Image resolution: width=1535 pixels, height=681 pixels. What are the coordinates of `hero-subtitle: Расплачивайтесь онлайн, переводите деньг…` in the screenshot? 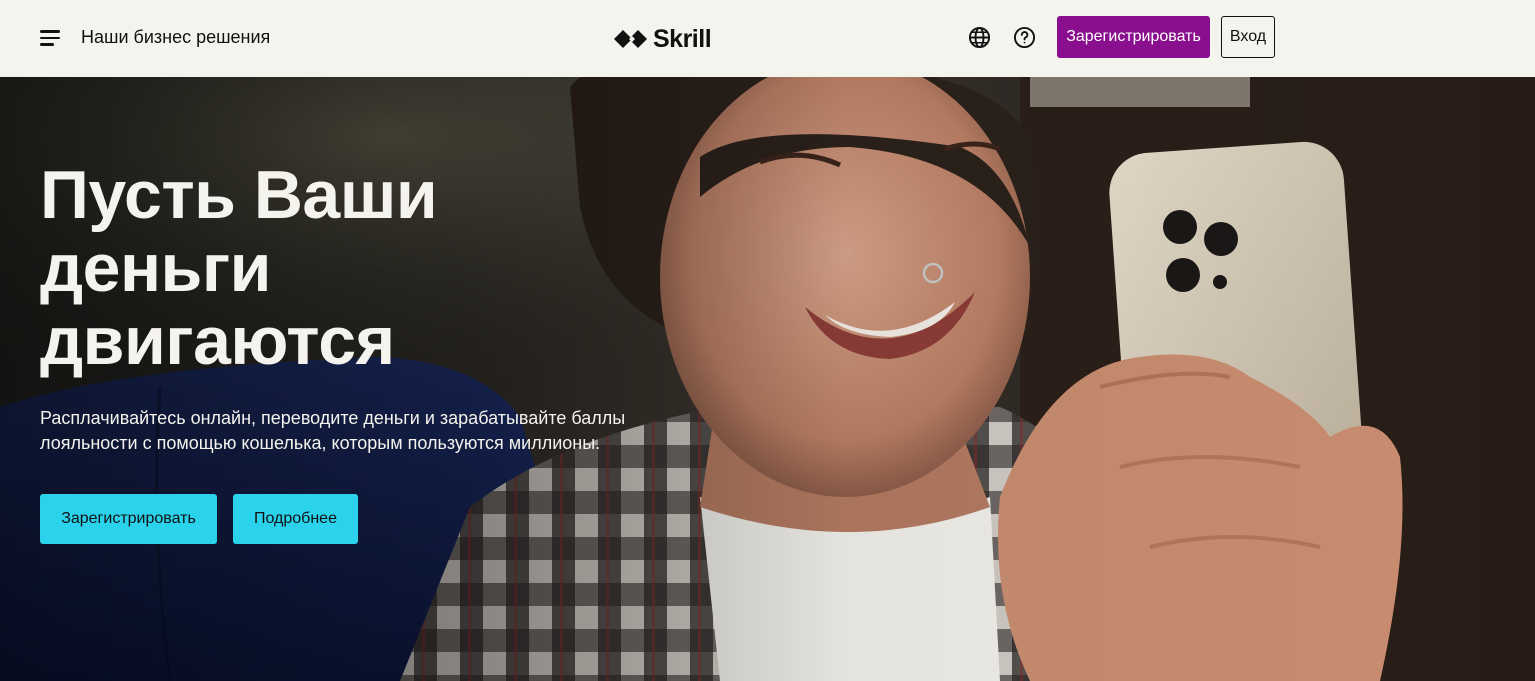 It's located at (350, 431).